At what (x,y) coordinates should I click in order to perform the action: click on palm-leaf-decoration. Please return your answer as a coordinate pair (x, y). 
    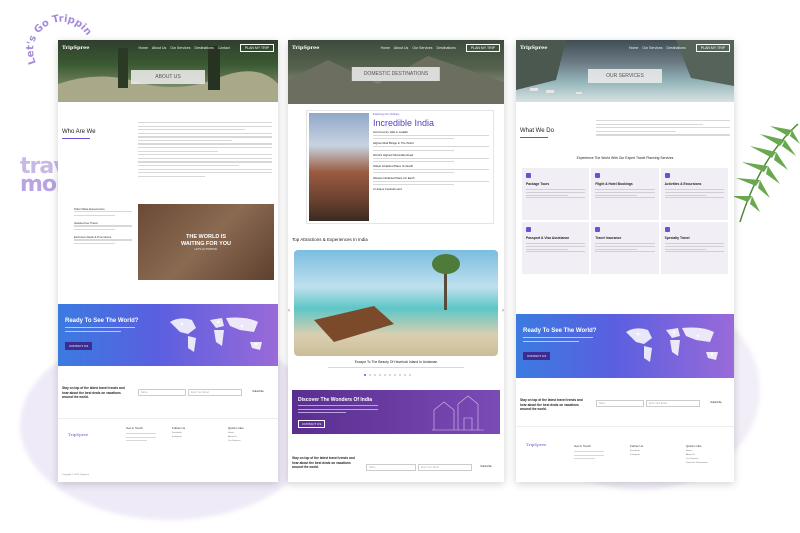
    Looking at the image, I should click on (766, 173).